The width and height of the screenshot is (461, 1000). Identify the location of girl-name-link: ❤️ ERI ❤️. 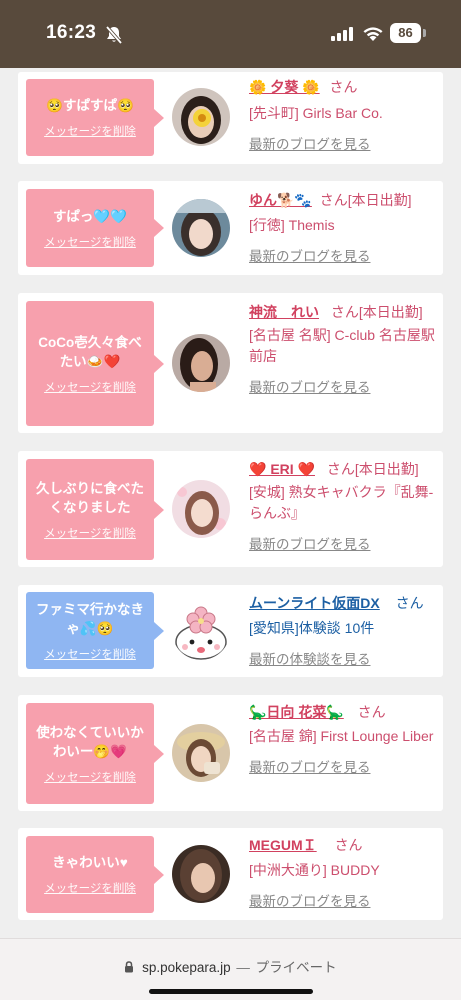
(282, 469).